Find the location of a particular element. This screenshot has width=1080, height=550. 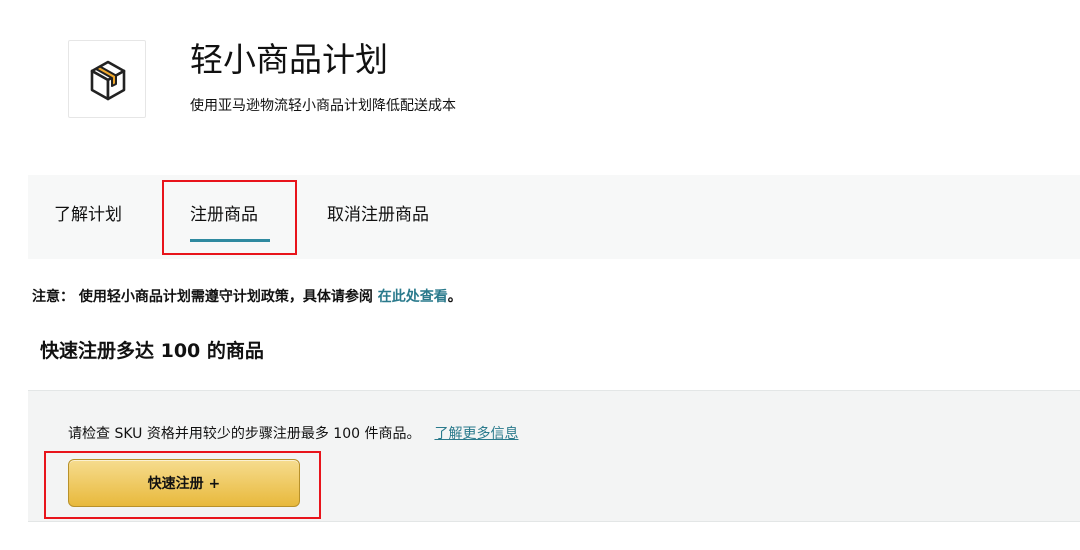

tab-register-products: 注册商品 is located at coordinates (224, 215).